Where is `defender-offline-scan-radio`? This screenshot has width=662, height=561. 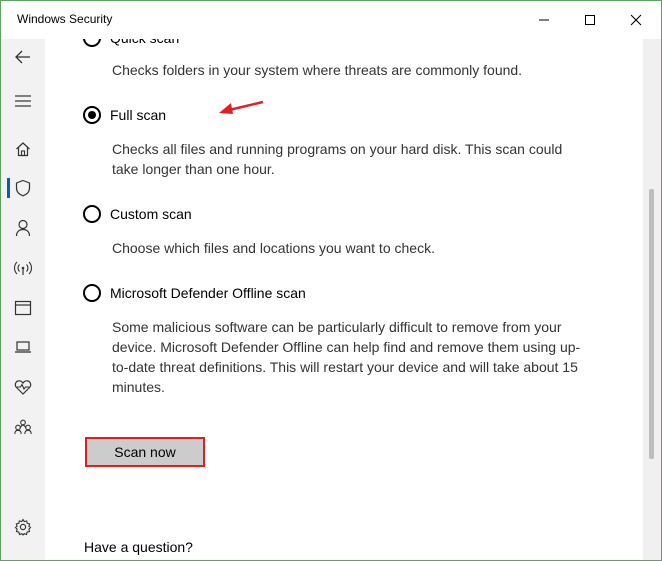
defender-offline-scan-radio is located at coordinates (92, 293).